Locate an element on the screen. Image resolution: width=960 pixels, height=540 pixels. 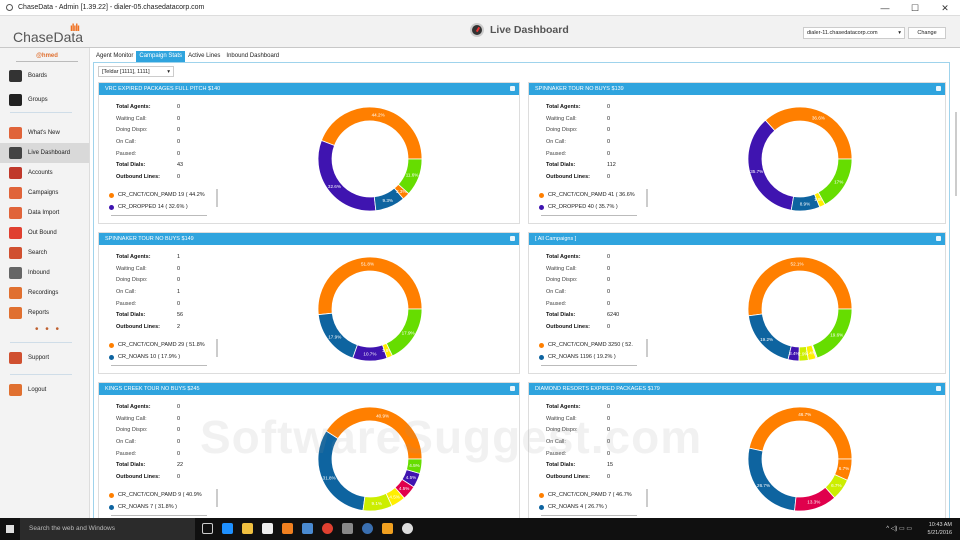
sidebar-item-data-import: Data Import is located at coordinates (44, 213).